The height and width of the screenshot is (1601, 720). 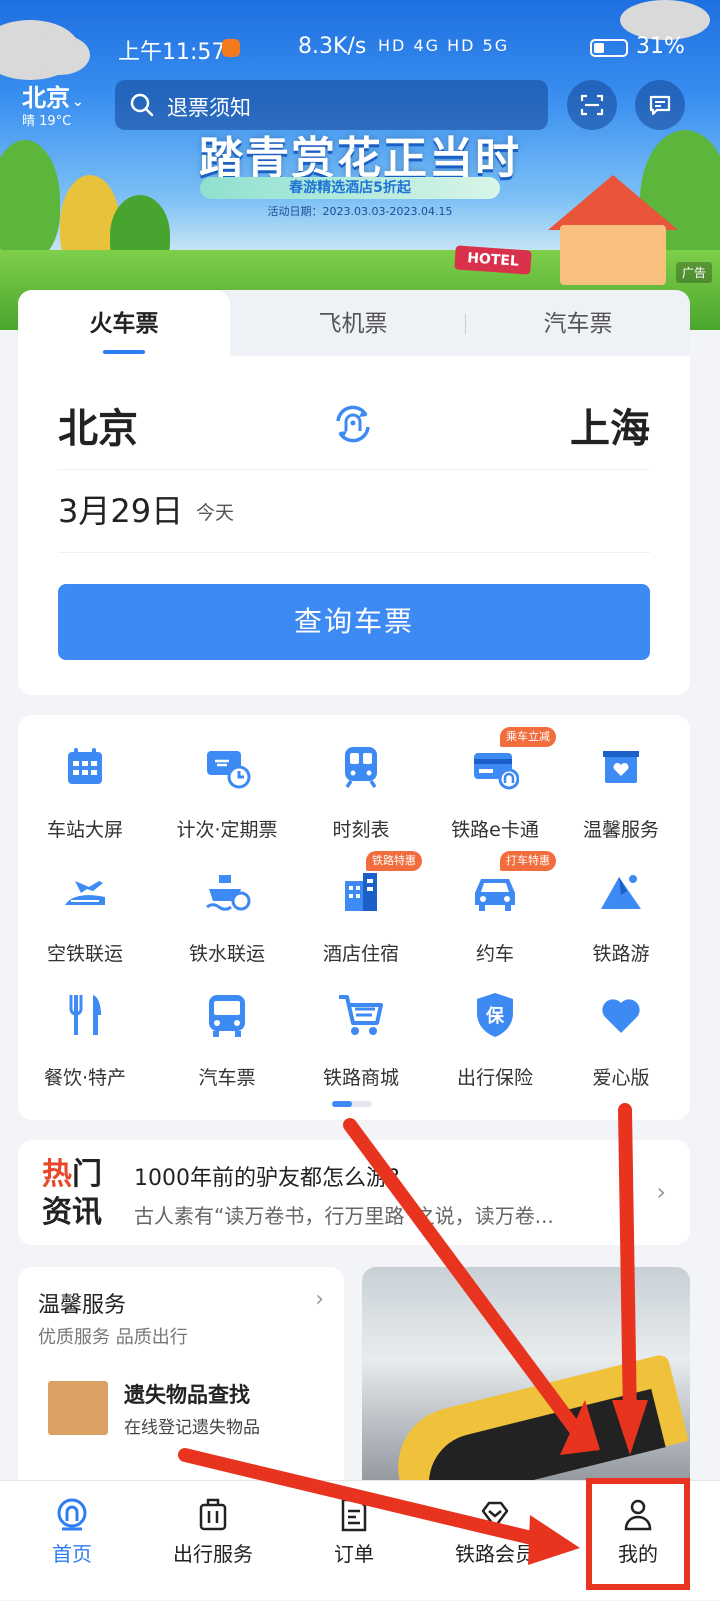 I want to click on service-ticket-pass: 计次·定期票, so click(x=227, y=787).